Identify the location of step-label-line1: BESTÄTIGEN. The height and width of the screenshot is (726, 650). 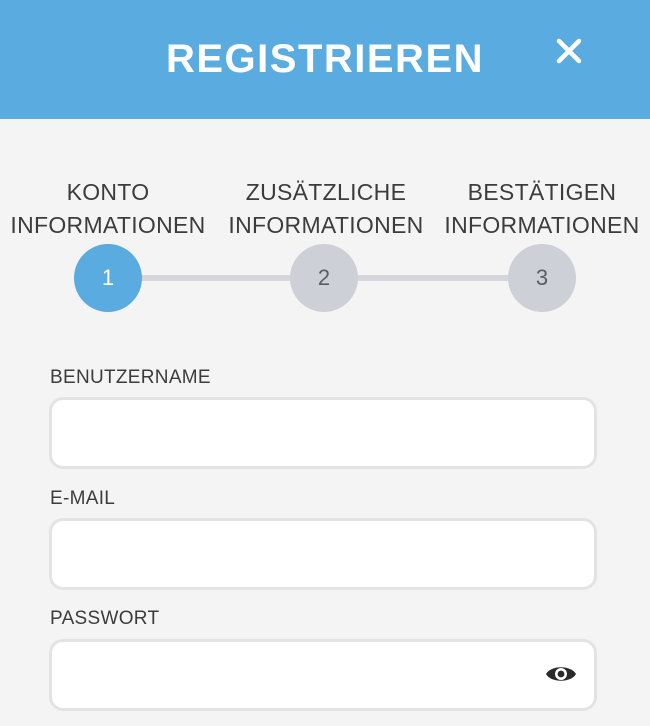
(542, 192).